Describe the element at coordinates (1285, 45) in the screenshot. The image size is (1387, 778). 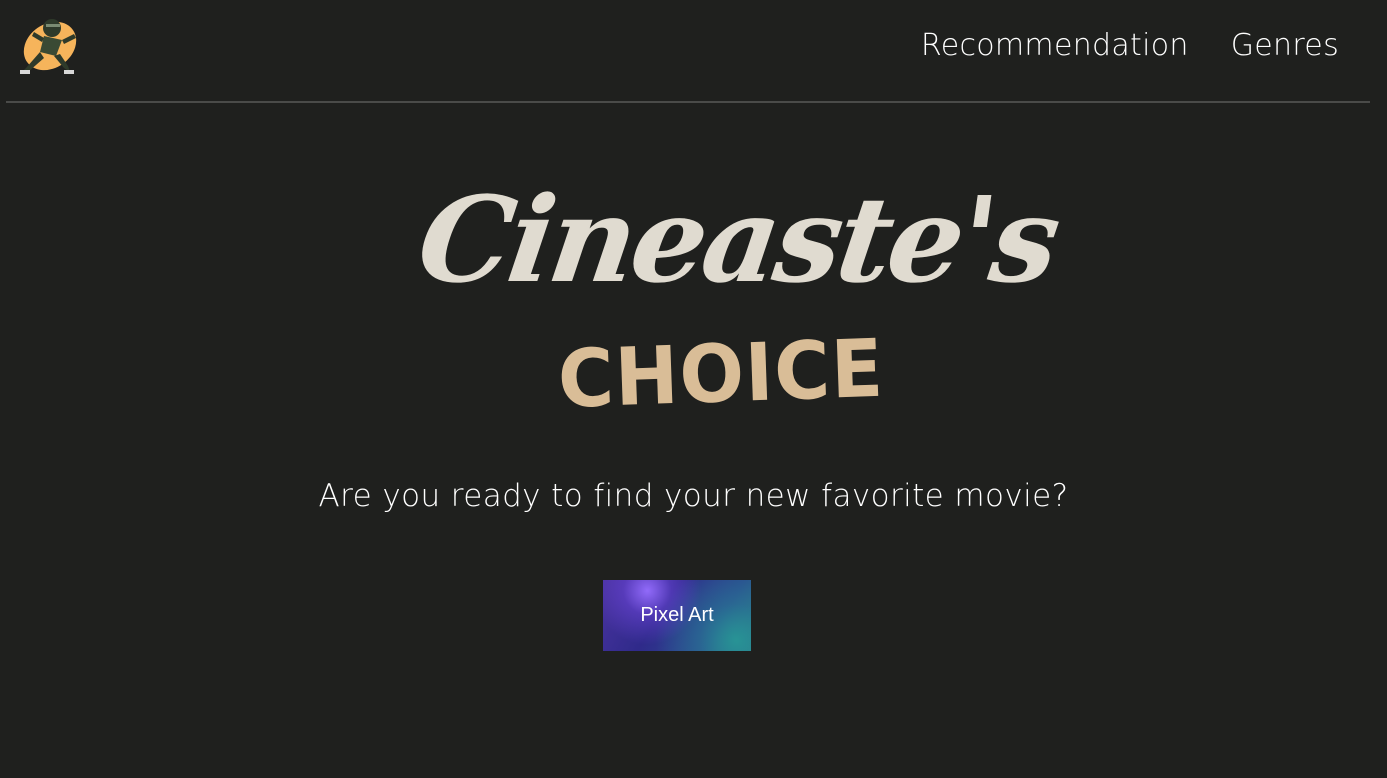
I see `nav-genres-link: Genres` at that location.